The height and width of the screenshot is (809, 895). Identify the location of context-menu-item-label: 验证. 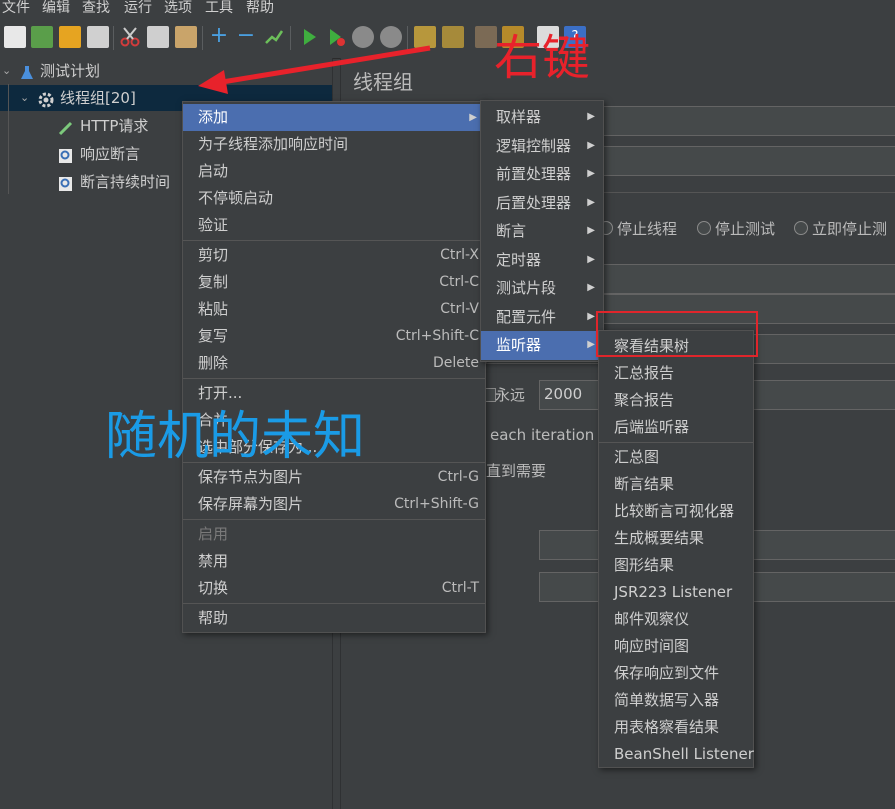
(213, 225).